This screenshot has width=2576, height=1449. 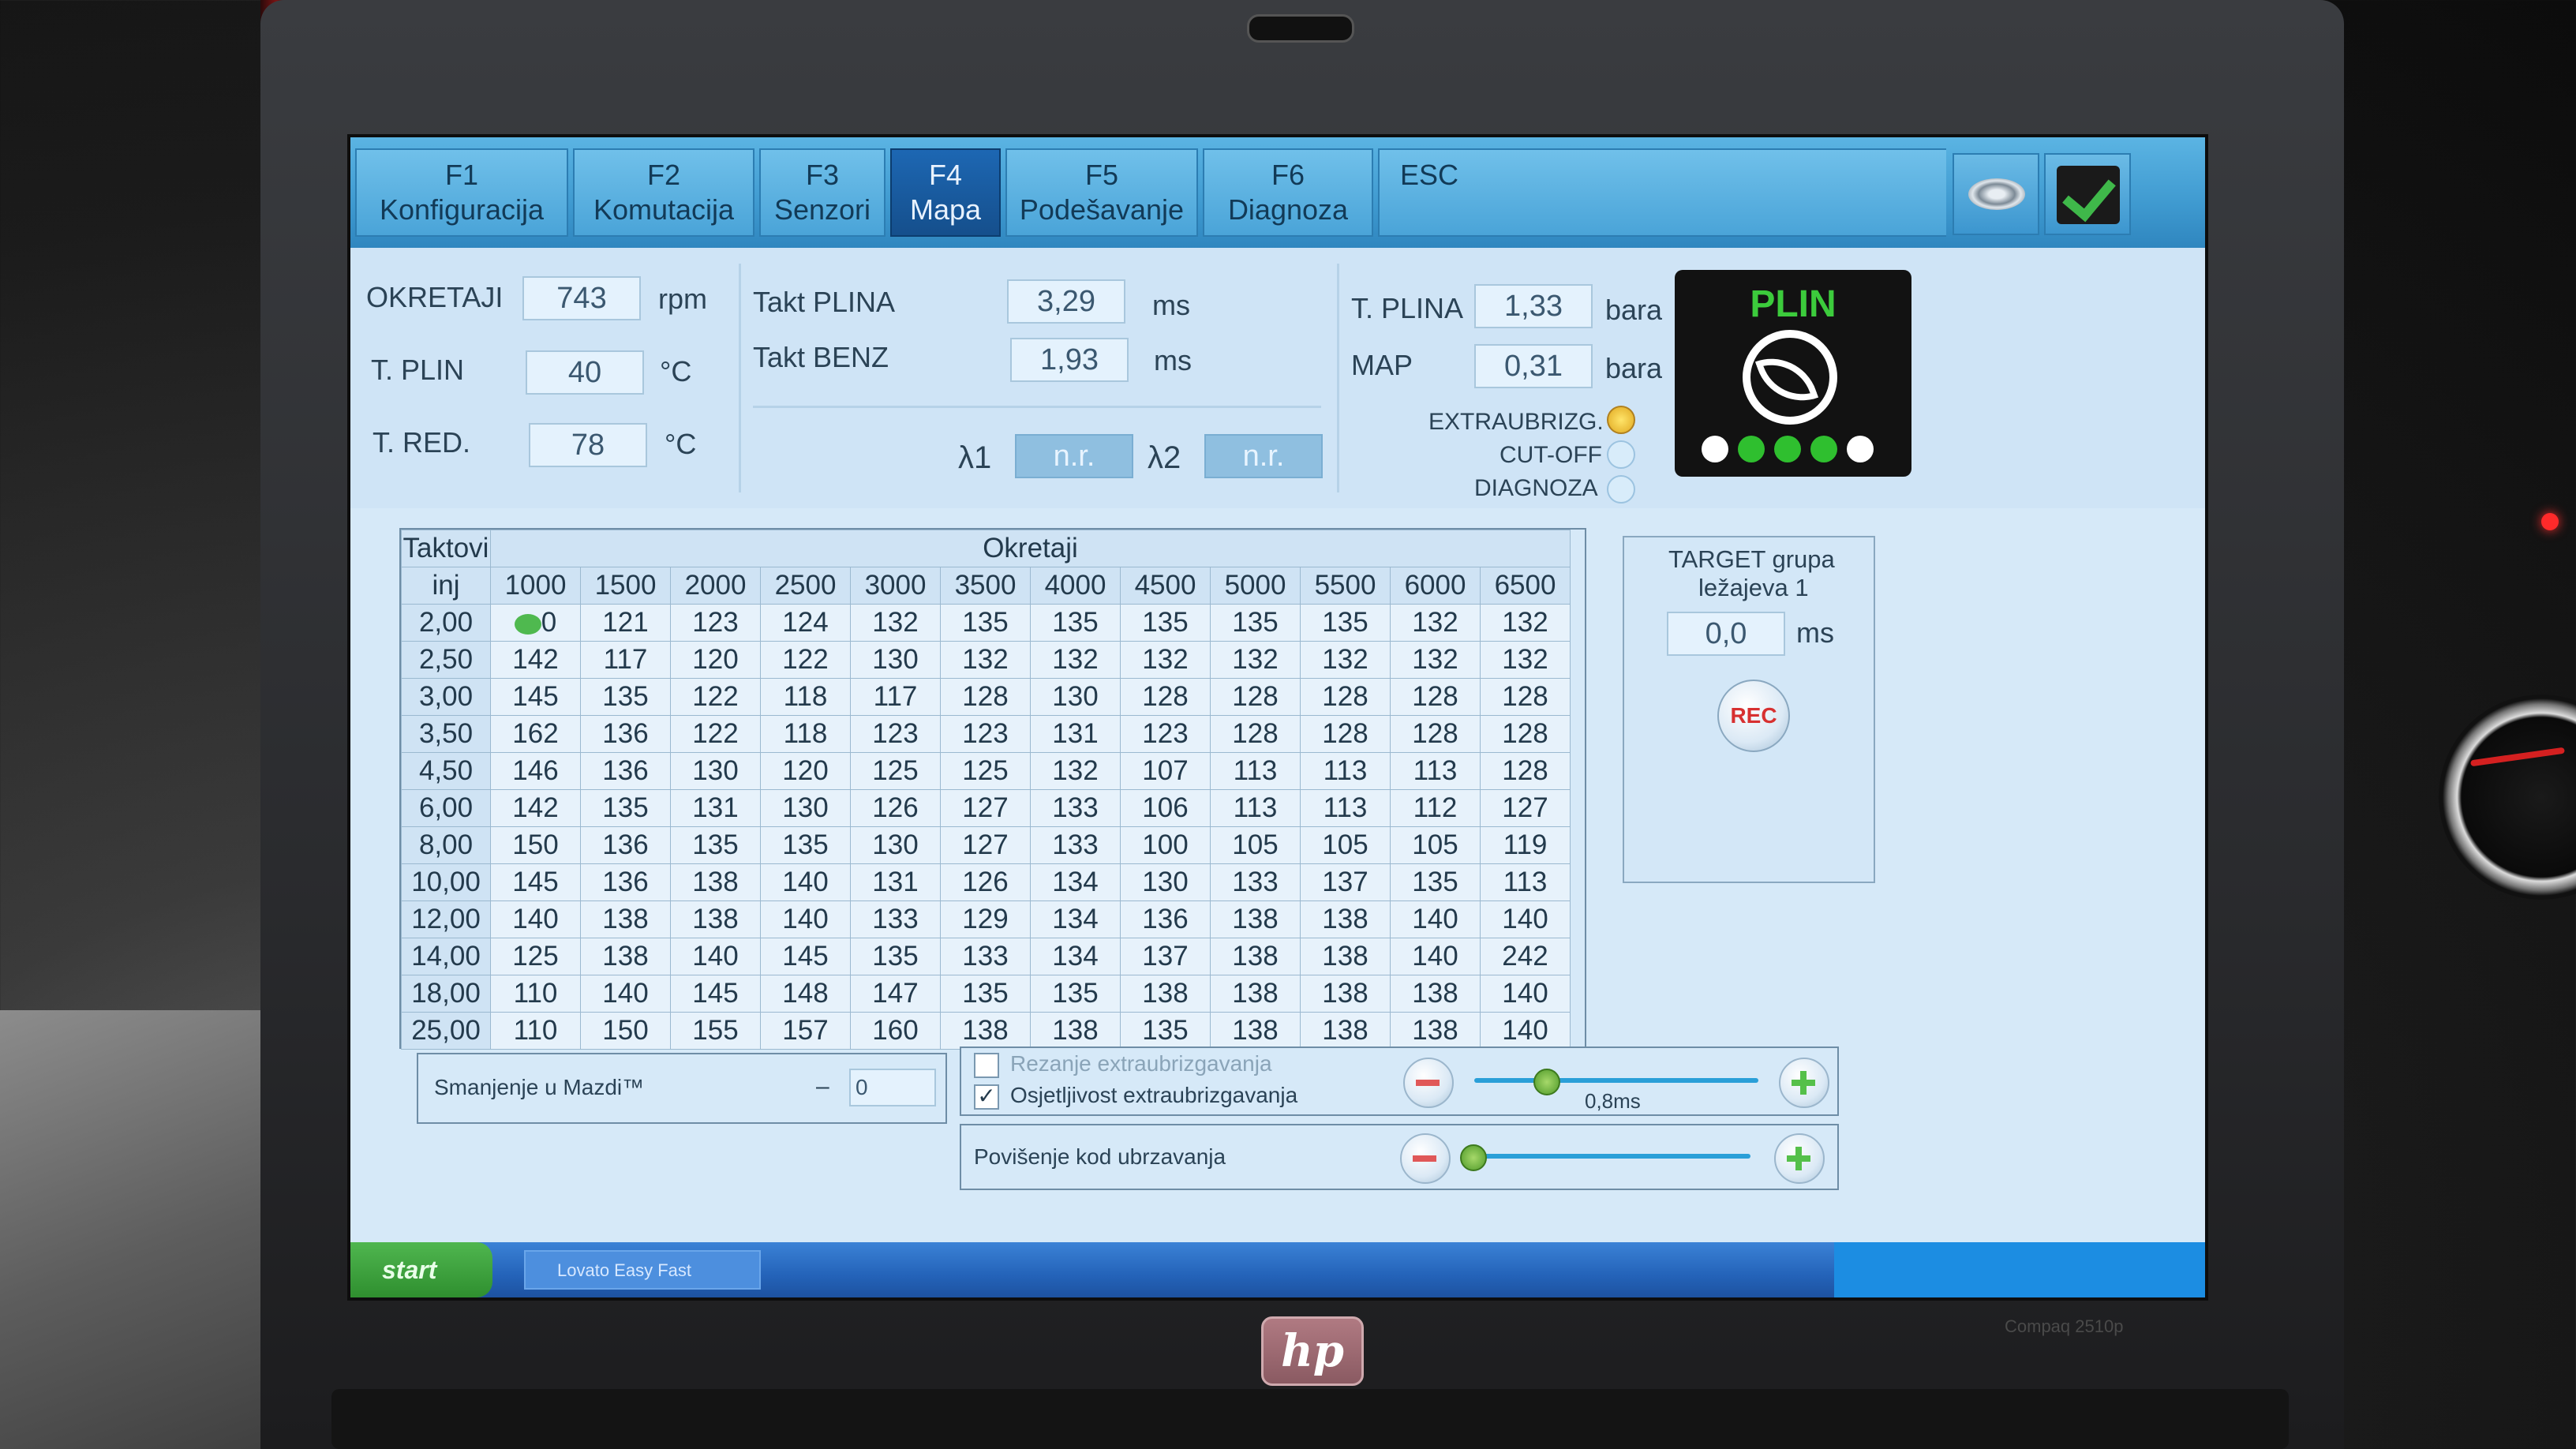 I want to click on taskbar-app-button: Lovato Easy Fast, so click(x=642, y=1270).